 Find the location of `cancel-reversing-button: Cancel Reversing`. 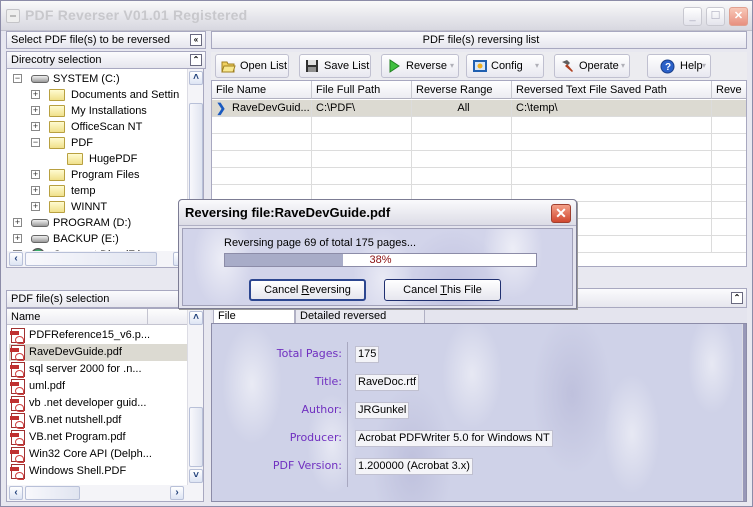

cancel-reversing-button: Cancel Reversing is located at coordinates (307, 290).